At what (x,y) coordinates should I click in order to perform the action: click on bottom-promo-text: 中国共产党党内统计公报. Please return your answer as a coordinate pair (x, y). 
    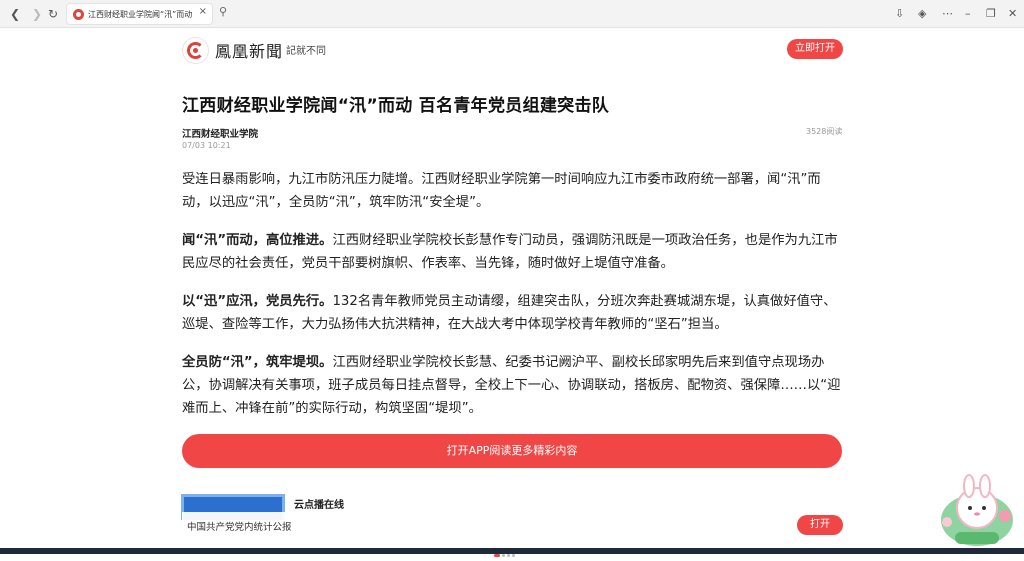
    Looking at the image, I should click on (239, 526).